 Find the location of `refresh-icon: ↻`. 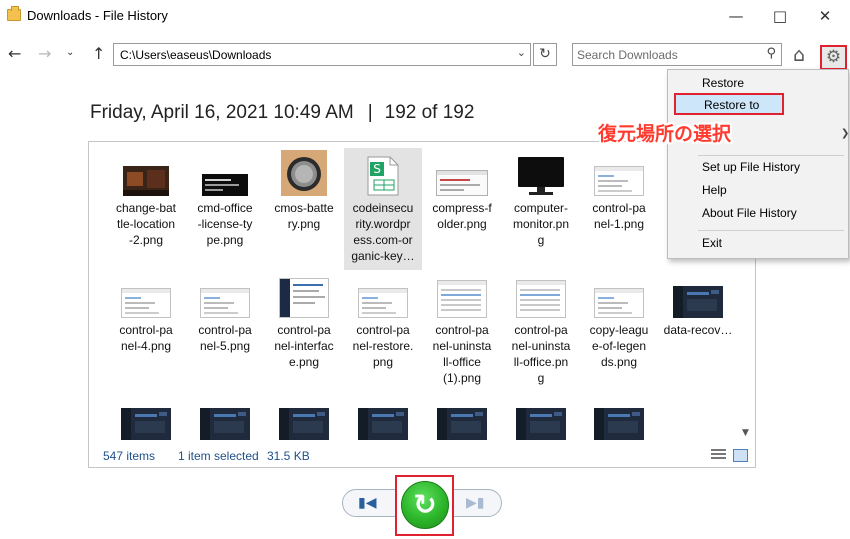

refresh-icon: ↻ is located at coordinates (545, 54).